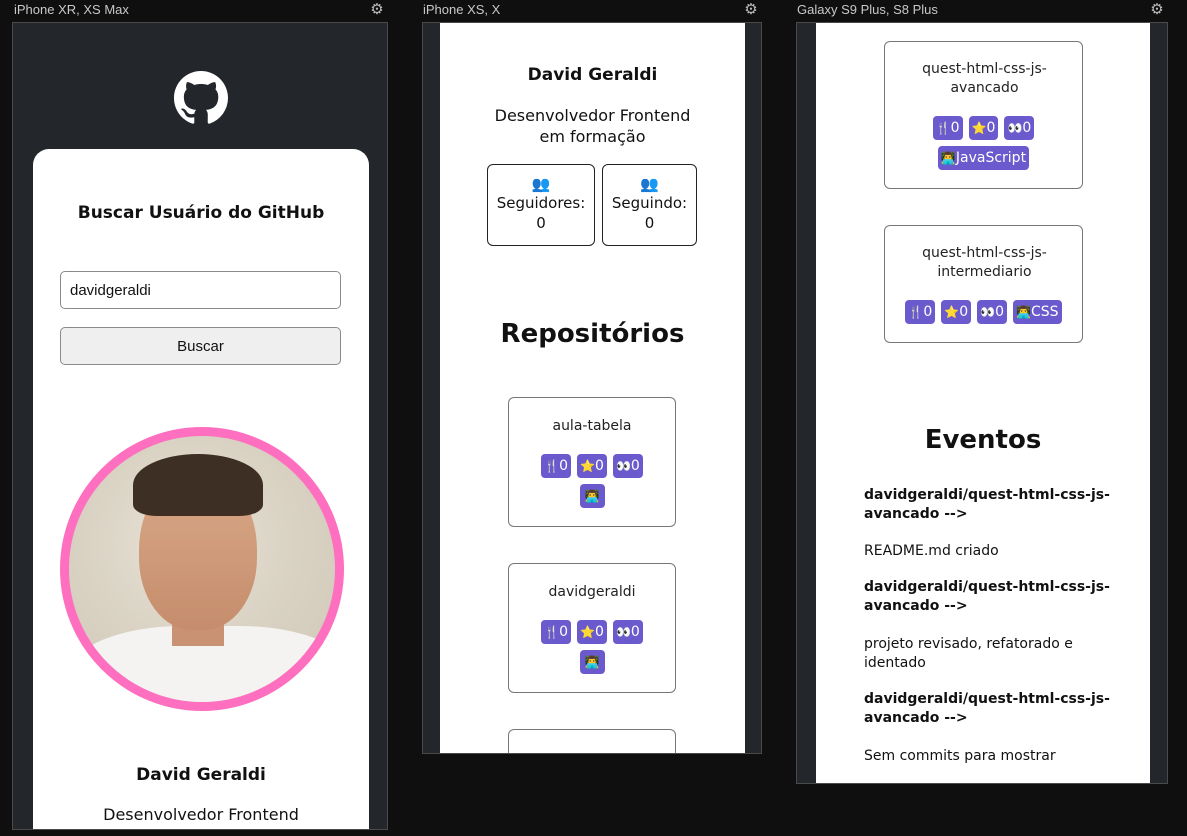  What do you see at coordinates (201, 97) in the screenshot?
I see `github-logo-icon` at bounding box center [201, 97].